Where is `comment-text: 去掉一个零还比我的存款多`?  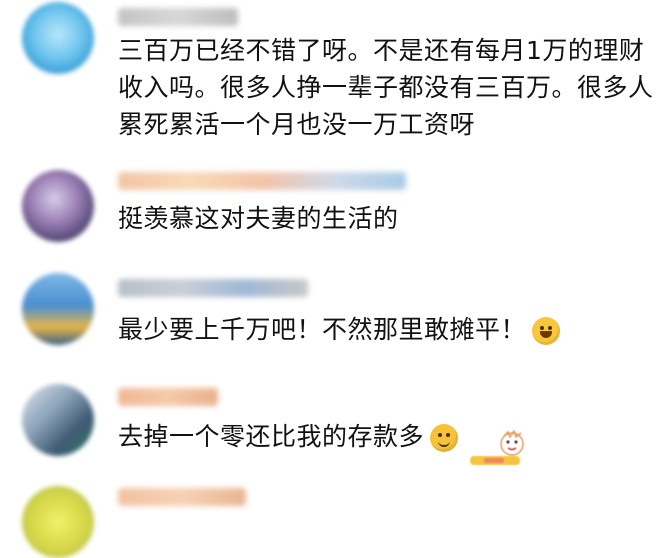 comment-text: 去掉一个零还比我的存款多 is located at coordinates (388, 436).